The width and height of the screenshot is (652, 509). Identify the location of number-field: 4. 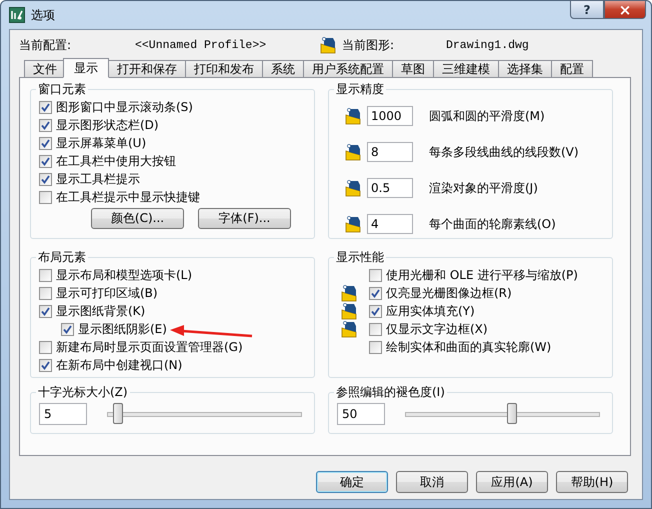
(390, 224).